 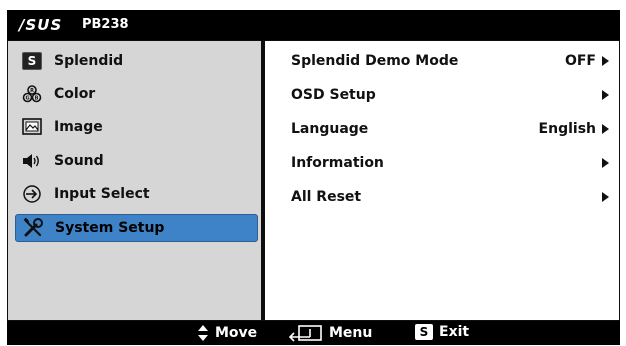 I want to click on menu-hint: Menu, so click(x=330, y=333).